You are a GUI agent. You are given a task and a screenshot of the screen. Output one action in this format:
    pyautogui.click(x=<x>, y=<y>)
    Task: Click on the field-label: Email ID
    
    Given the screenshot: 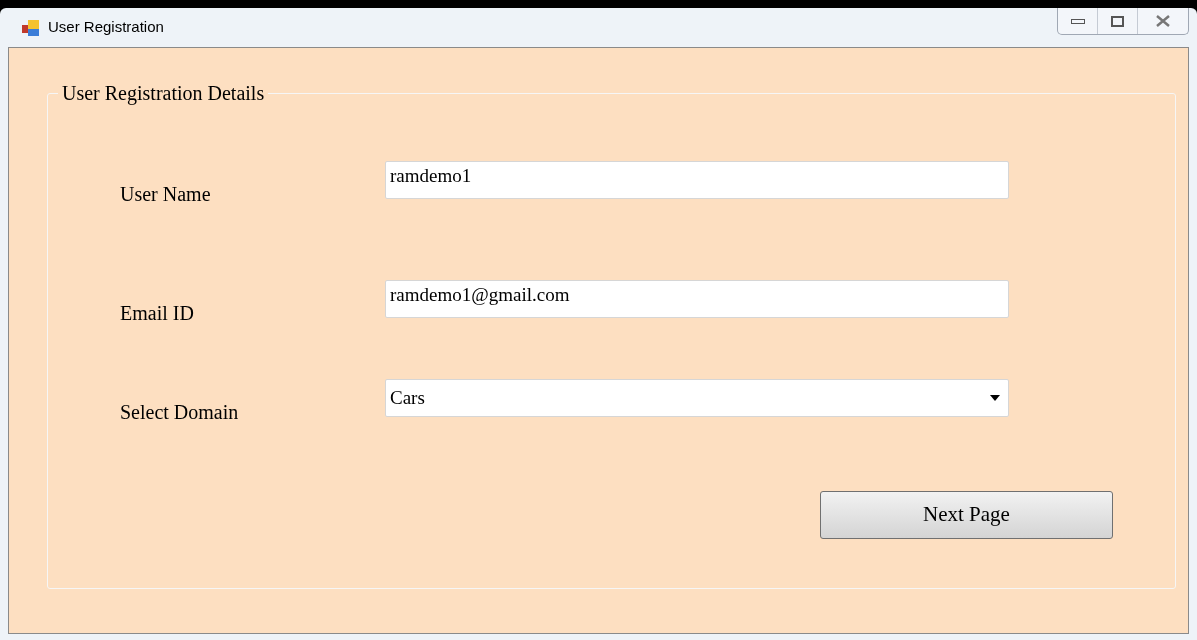 What is the action you would take?
    pyautogui.click(x=157, y=313)
    